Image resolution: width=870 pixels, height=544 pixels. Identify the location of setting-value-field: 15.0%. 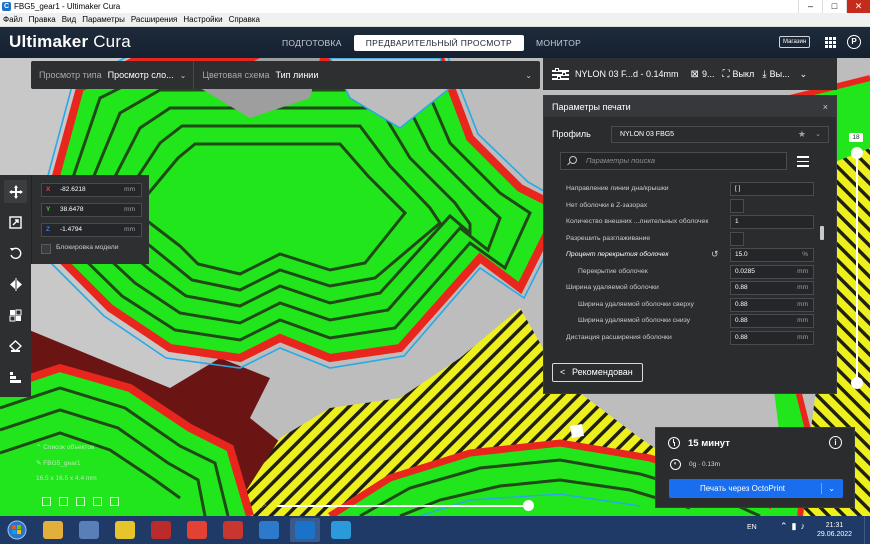
(772, 255).